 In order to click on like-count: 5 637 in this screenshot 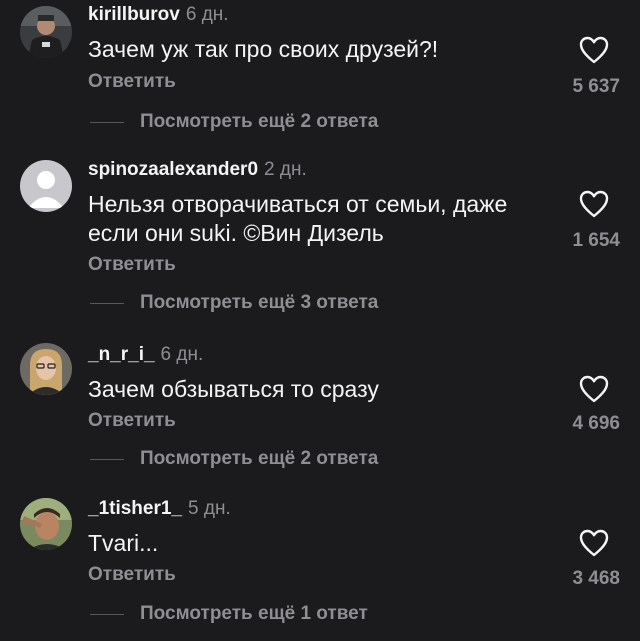, I will do `click(596, 86)`.